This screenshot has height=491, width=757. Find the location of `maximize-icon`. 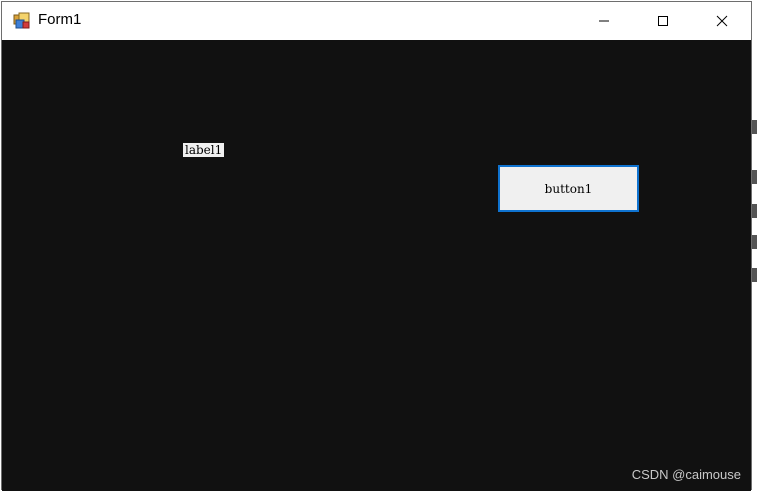

maximize-icon is located at coordinates (663, 21).